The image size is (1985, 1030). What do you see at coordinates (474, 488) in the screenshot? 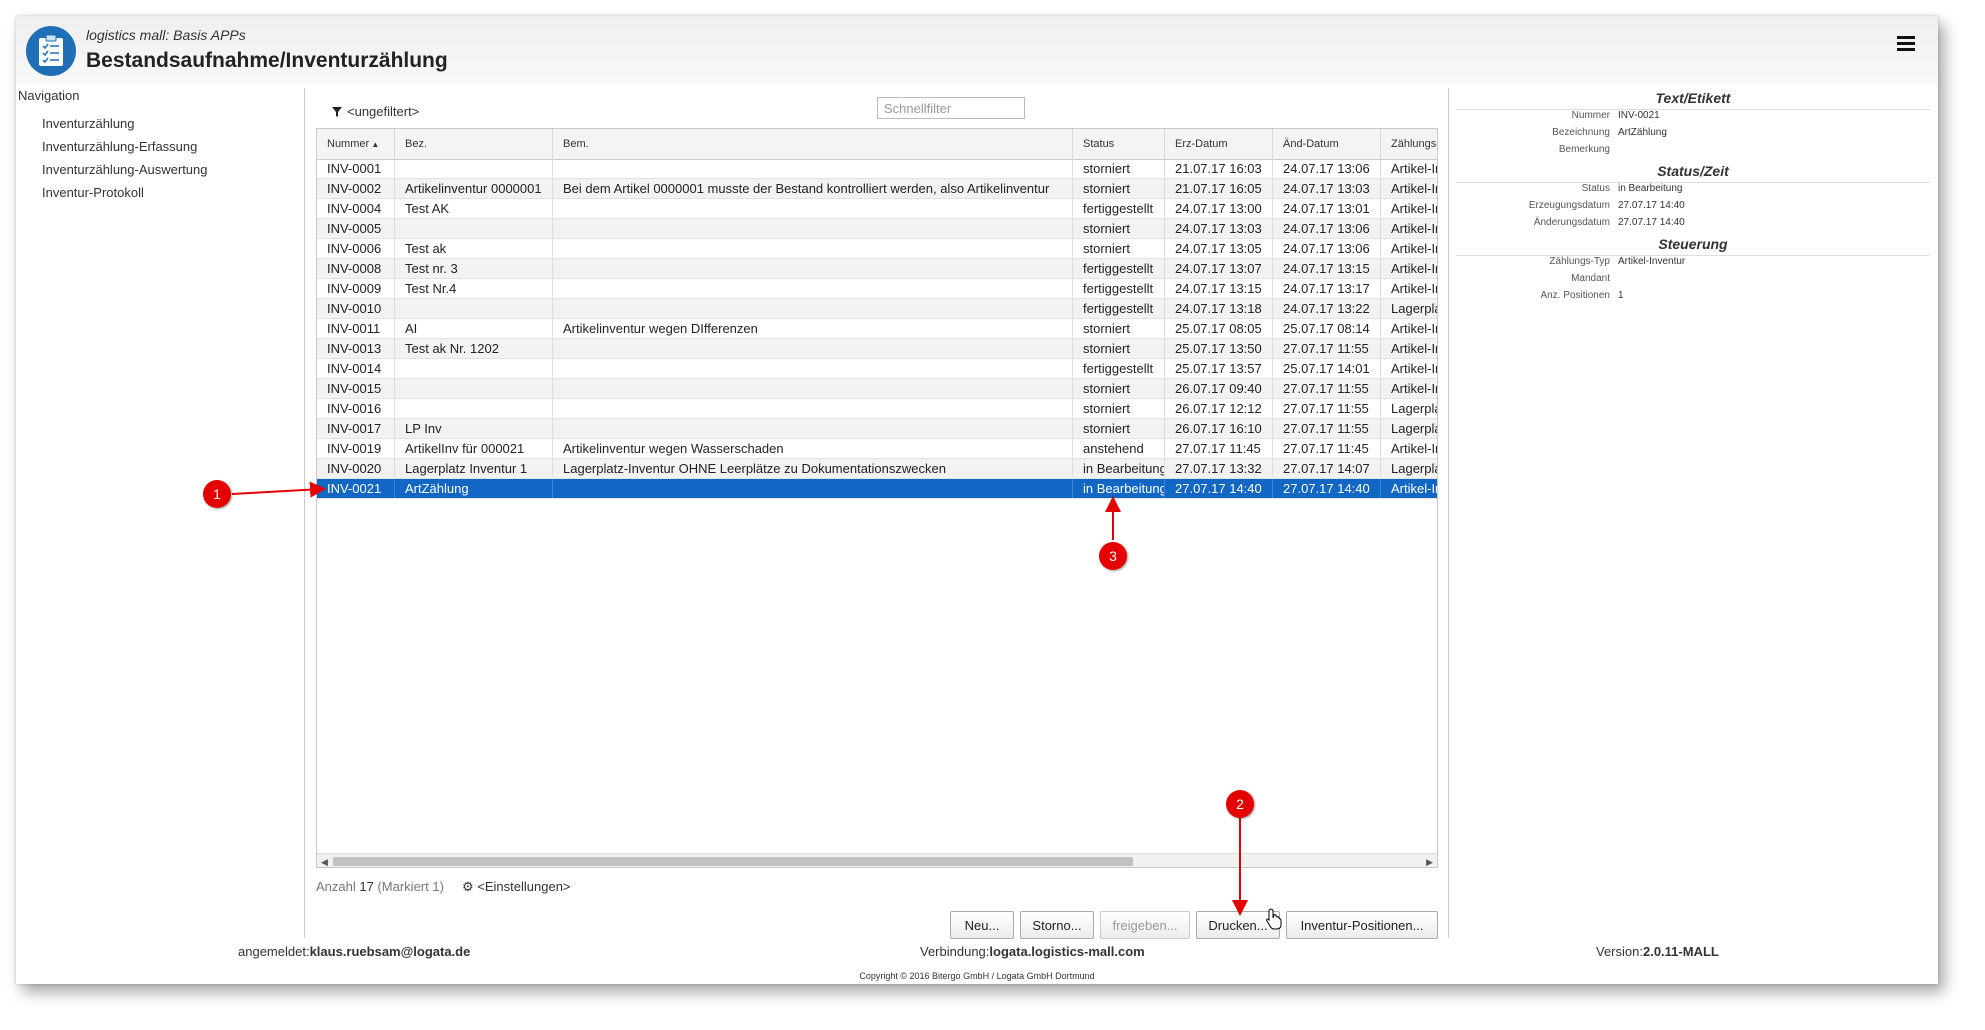
I see `table-cell: ArtZählung` at bounding box center [474, 488].